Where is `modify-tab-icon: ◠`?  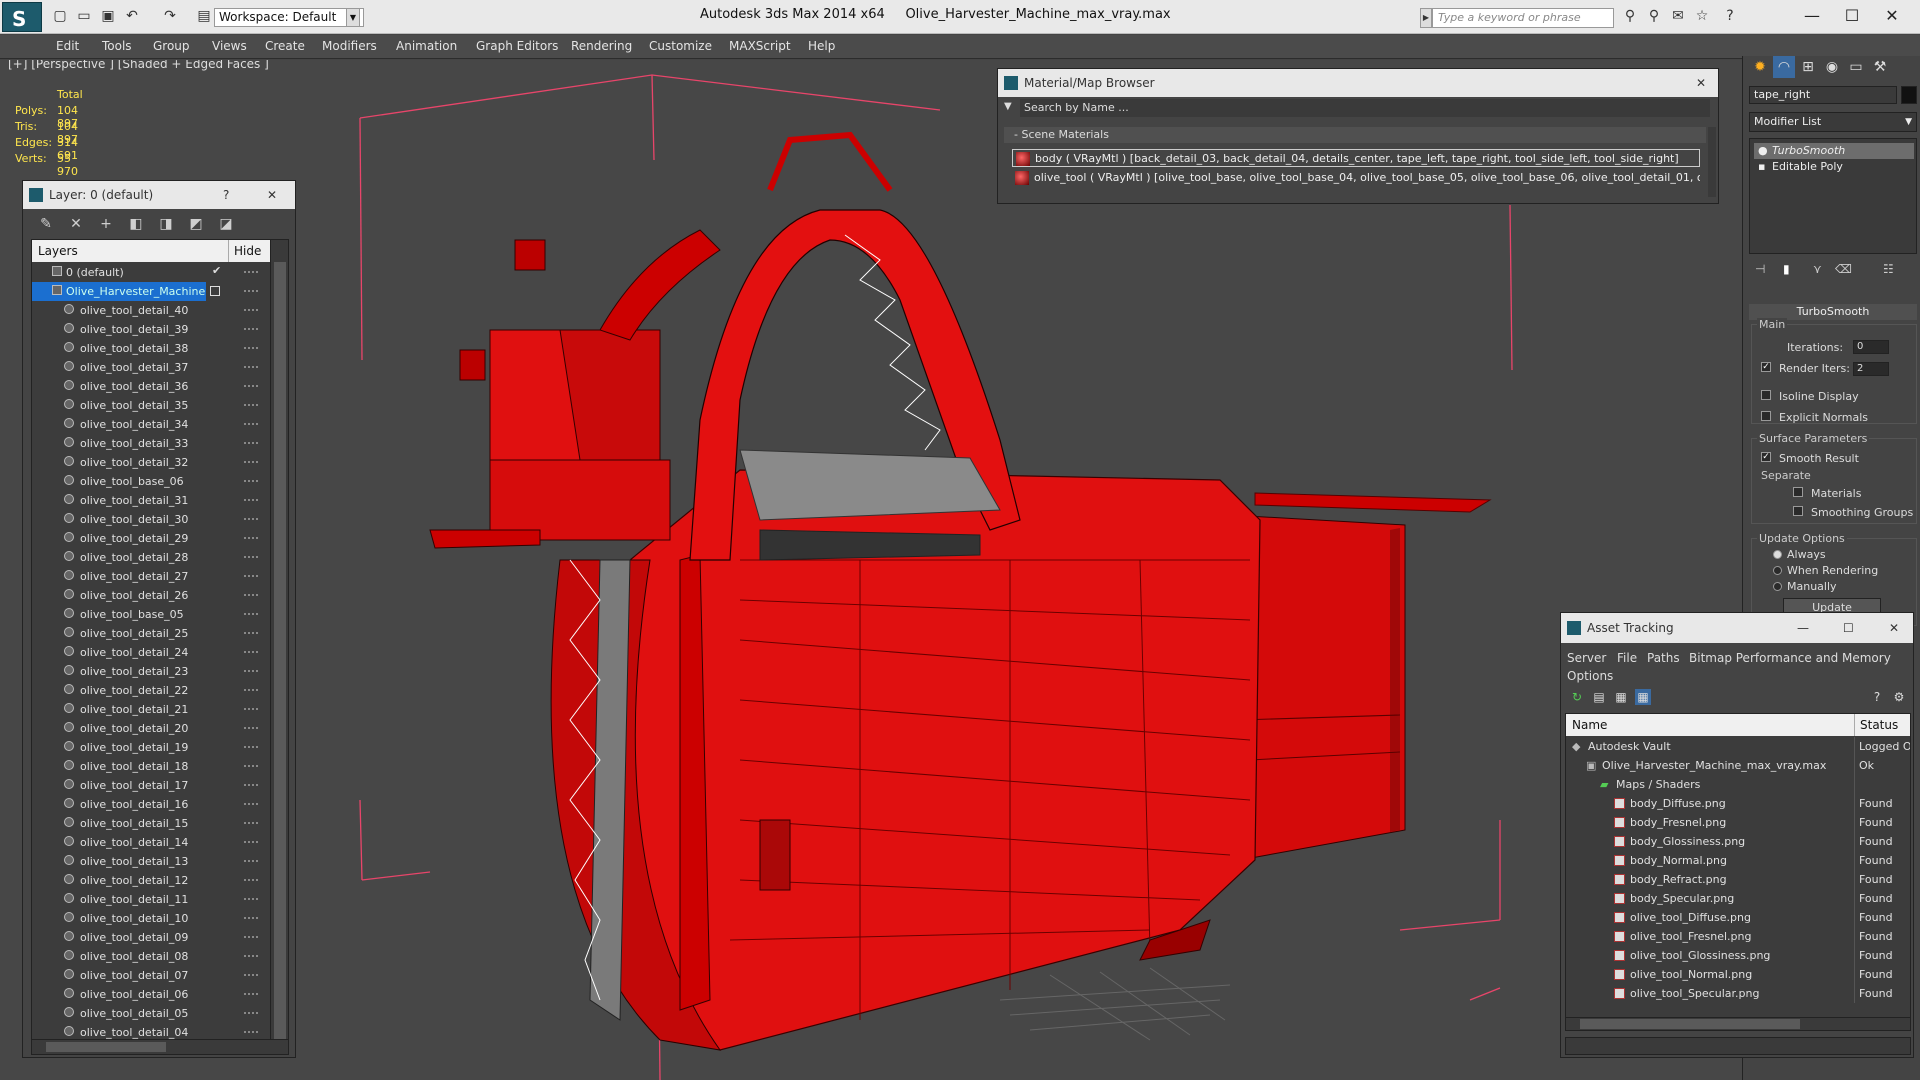
modify-tab-icon: ◠ is located at coordinates (1784, 67).